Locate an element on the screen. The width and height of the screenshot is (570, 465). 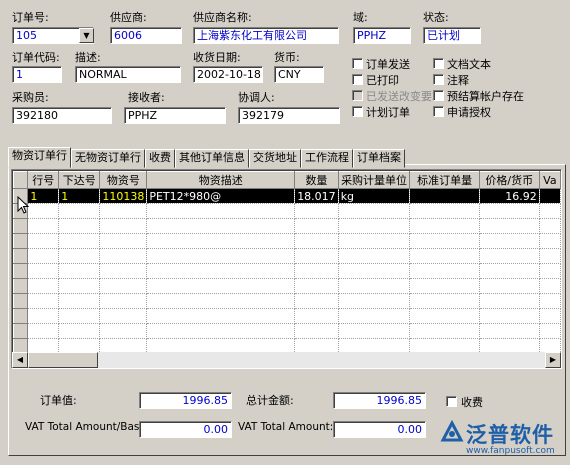
cell-quantity: 18.017 is located at coordinates (316, 196).